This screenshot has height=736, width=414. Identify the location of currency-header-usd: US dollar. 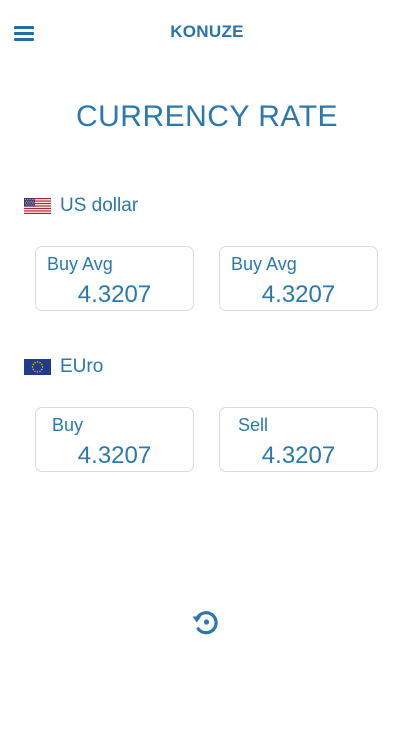
(81, 206).